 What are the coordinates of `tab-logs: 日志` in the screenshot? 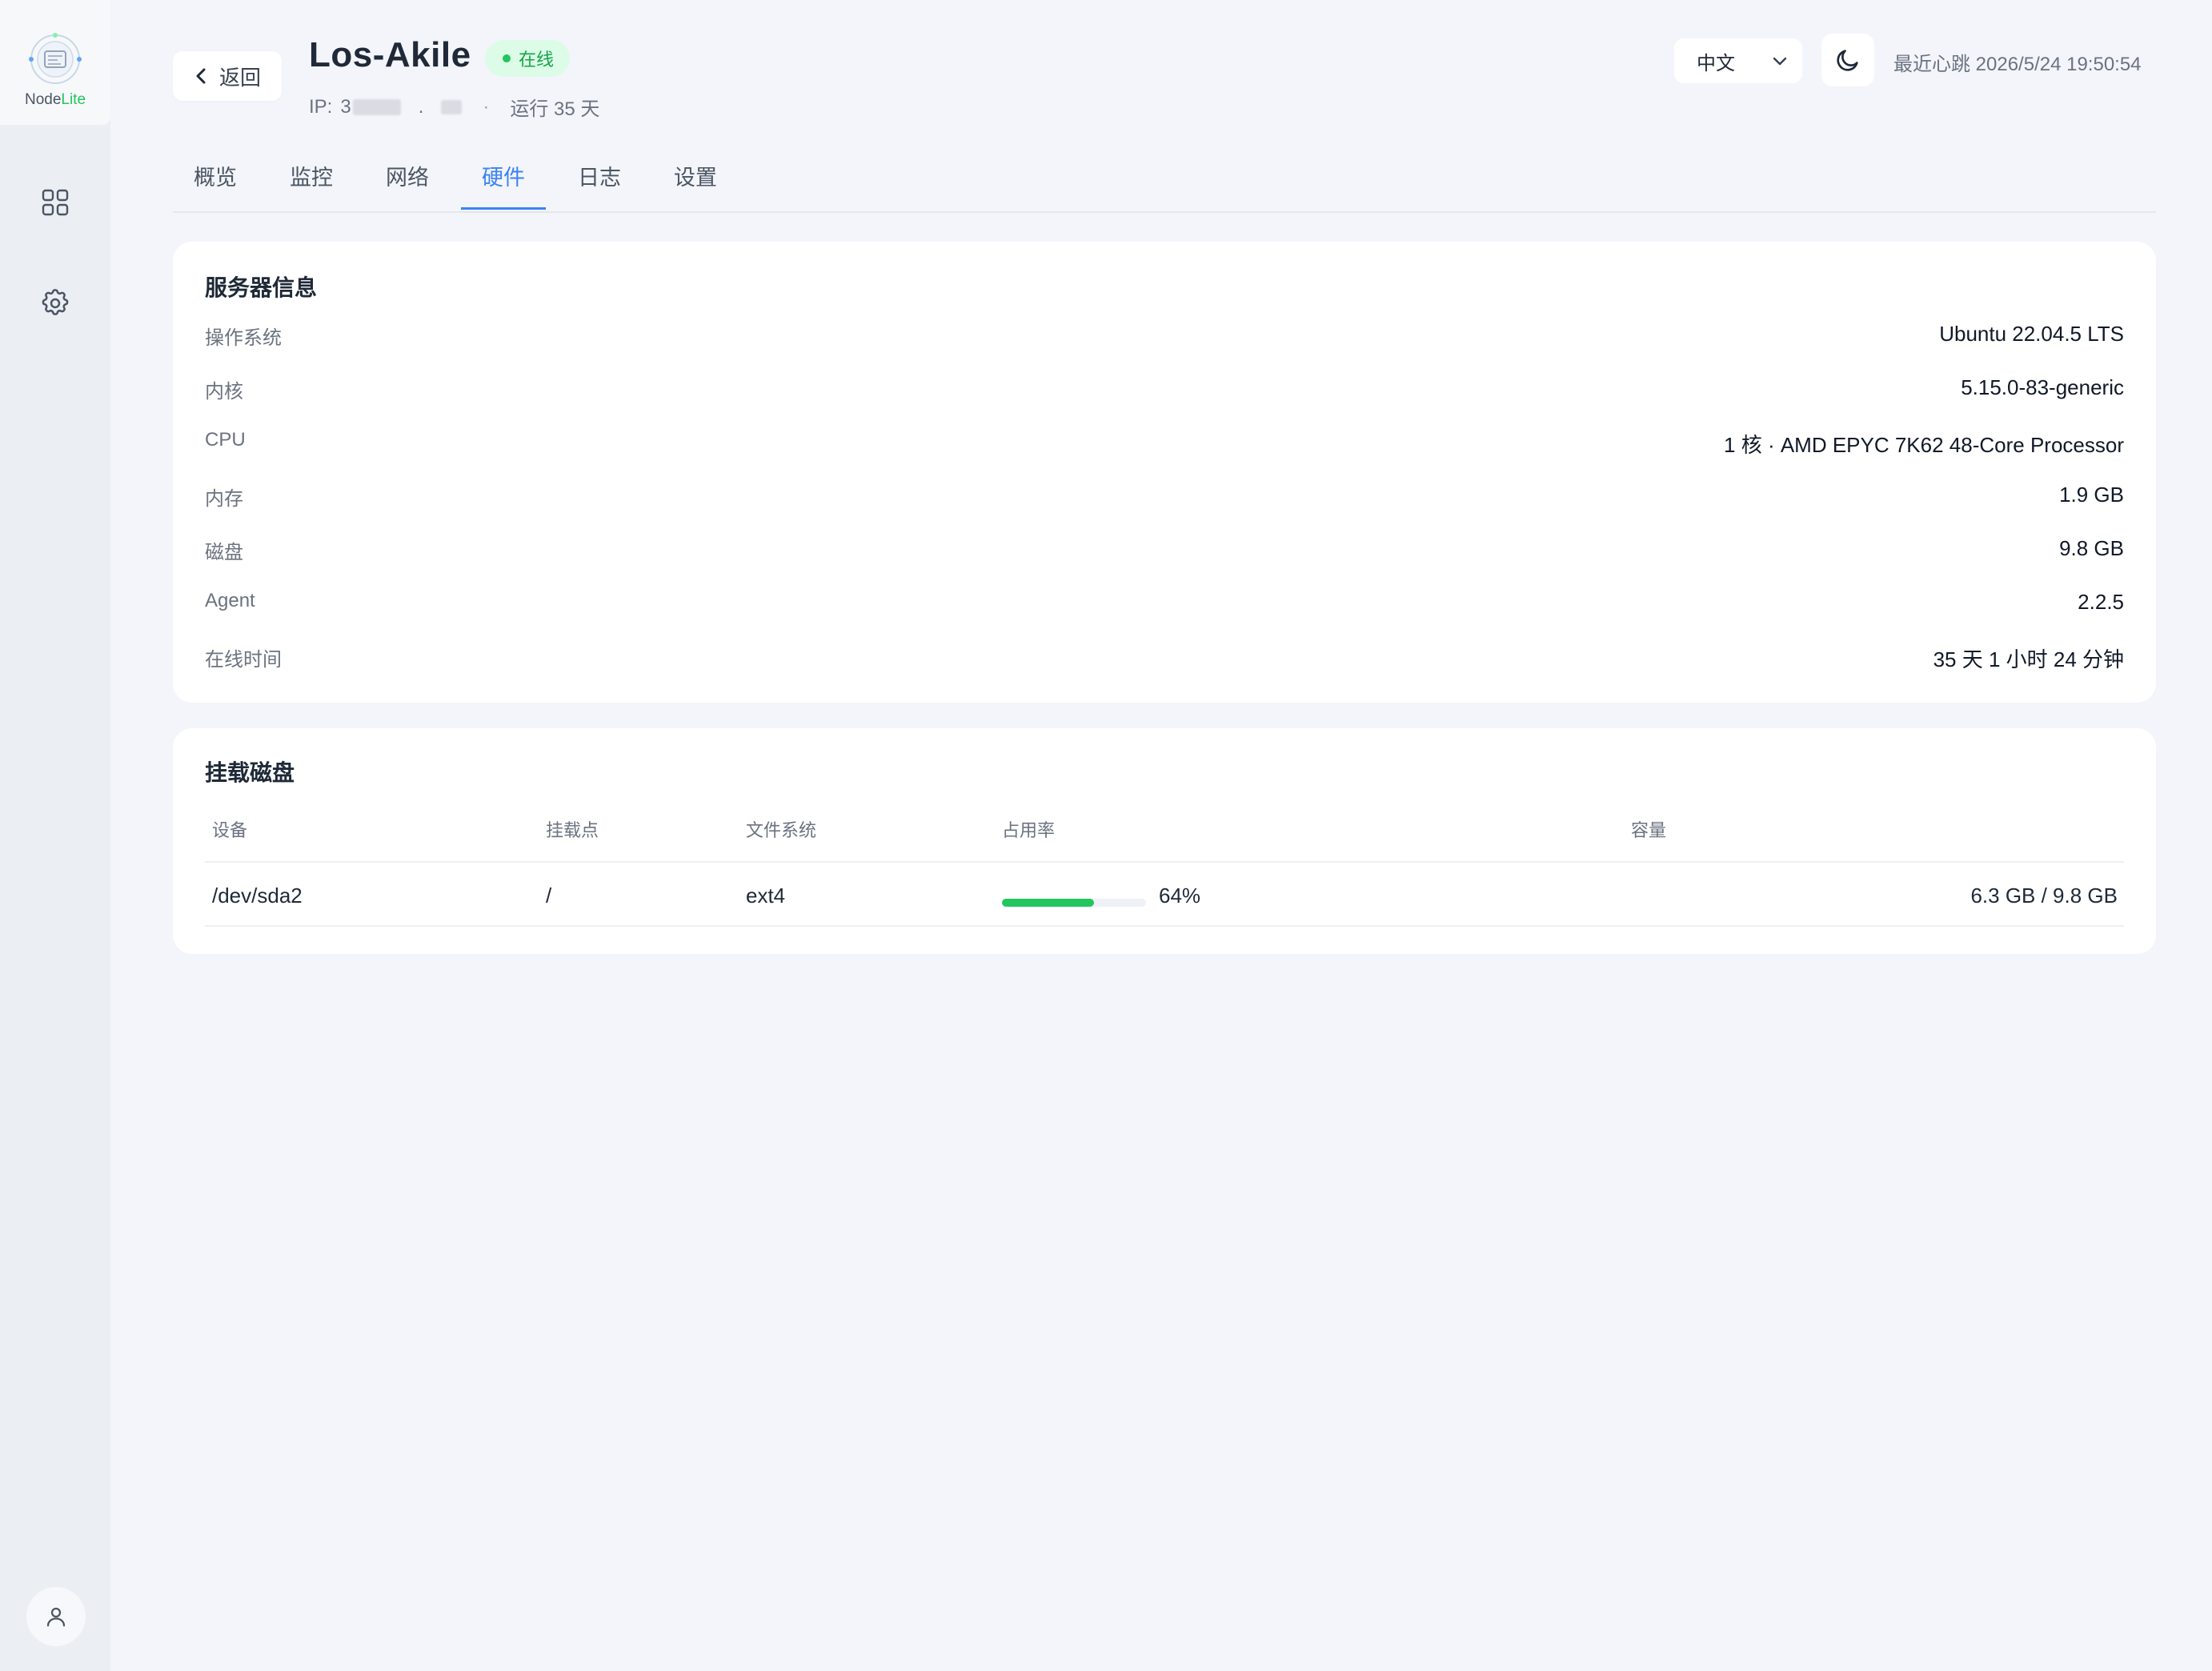 It's located at (599, 185).